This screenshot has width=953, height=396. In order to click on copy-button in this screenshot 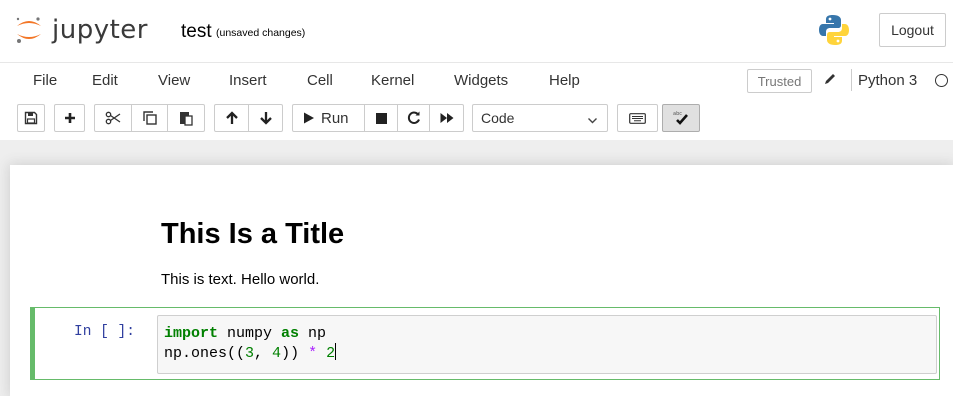, I will do `click(149, 118)`.